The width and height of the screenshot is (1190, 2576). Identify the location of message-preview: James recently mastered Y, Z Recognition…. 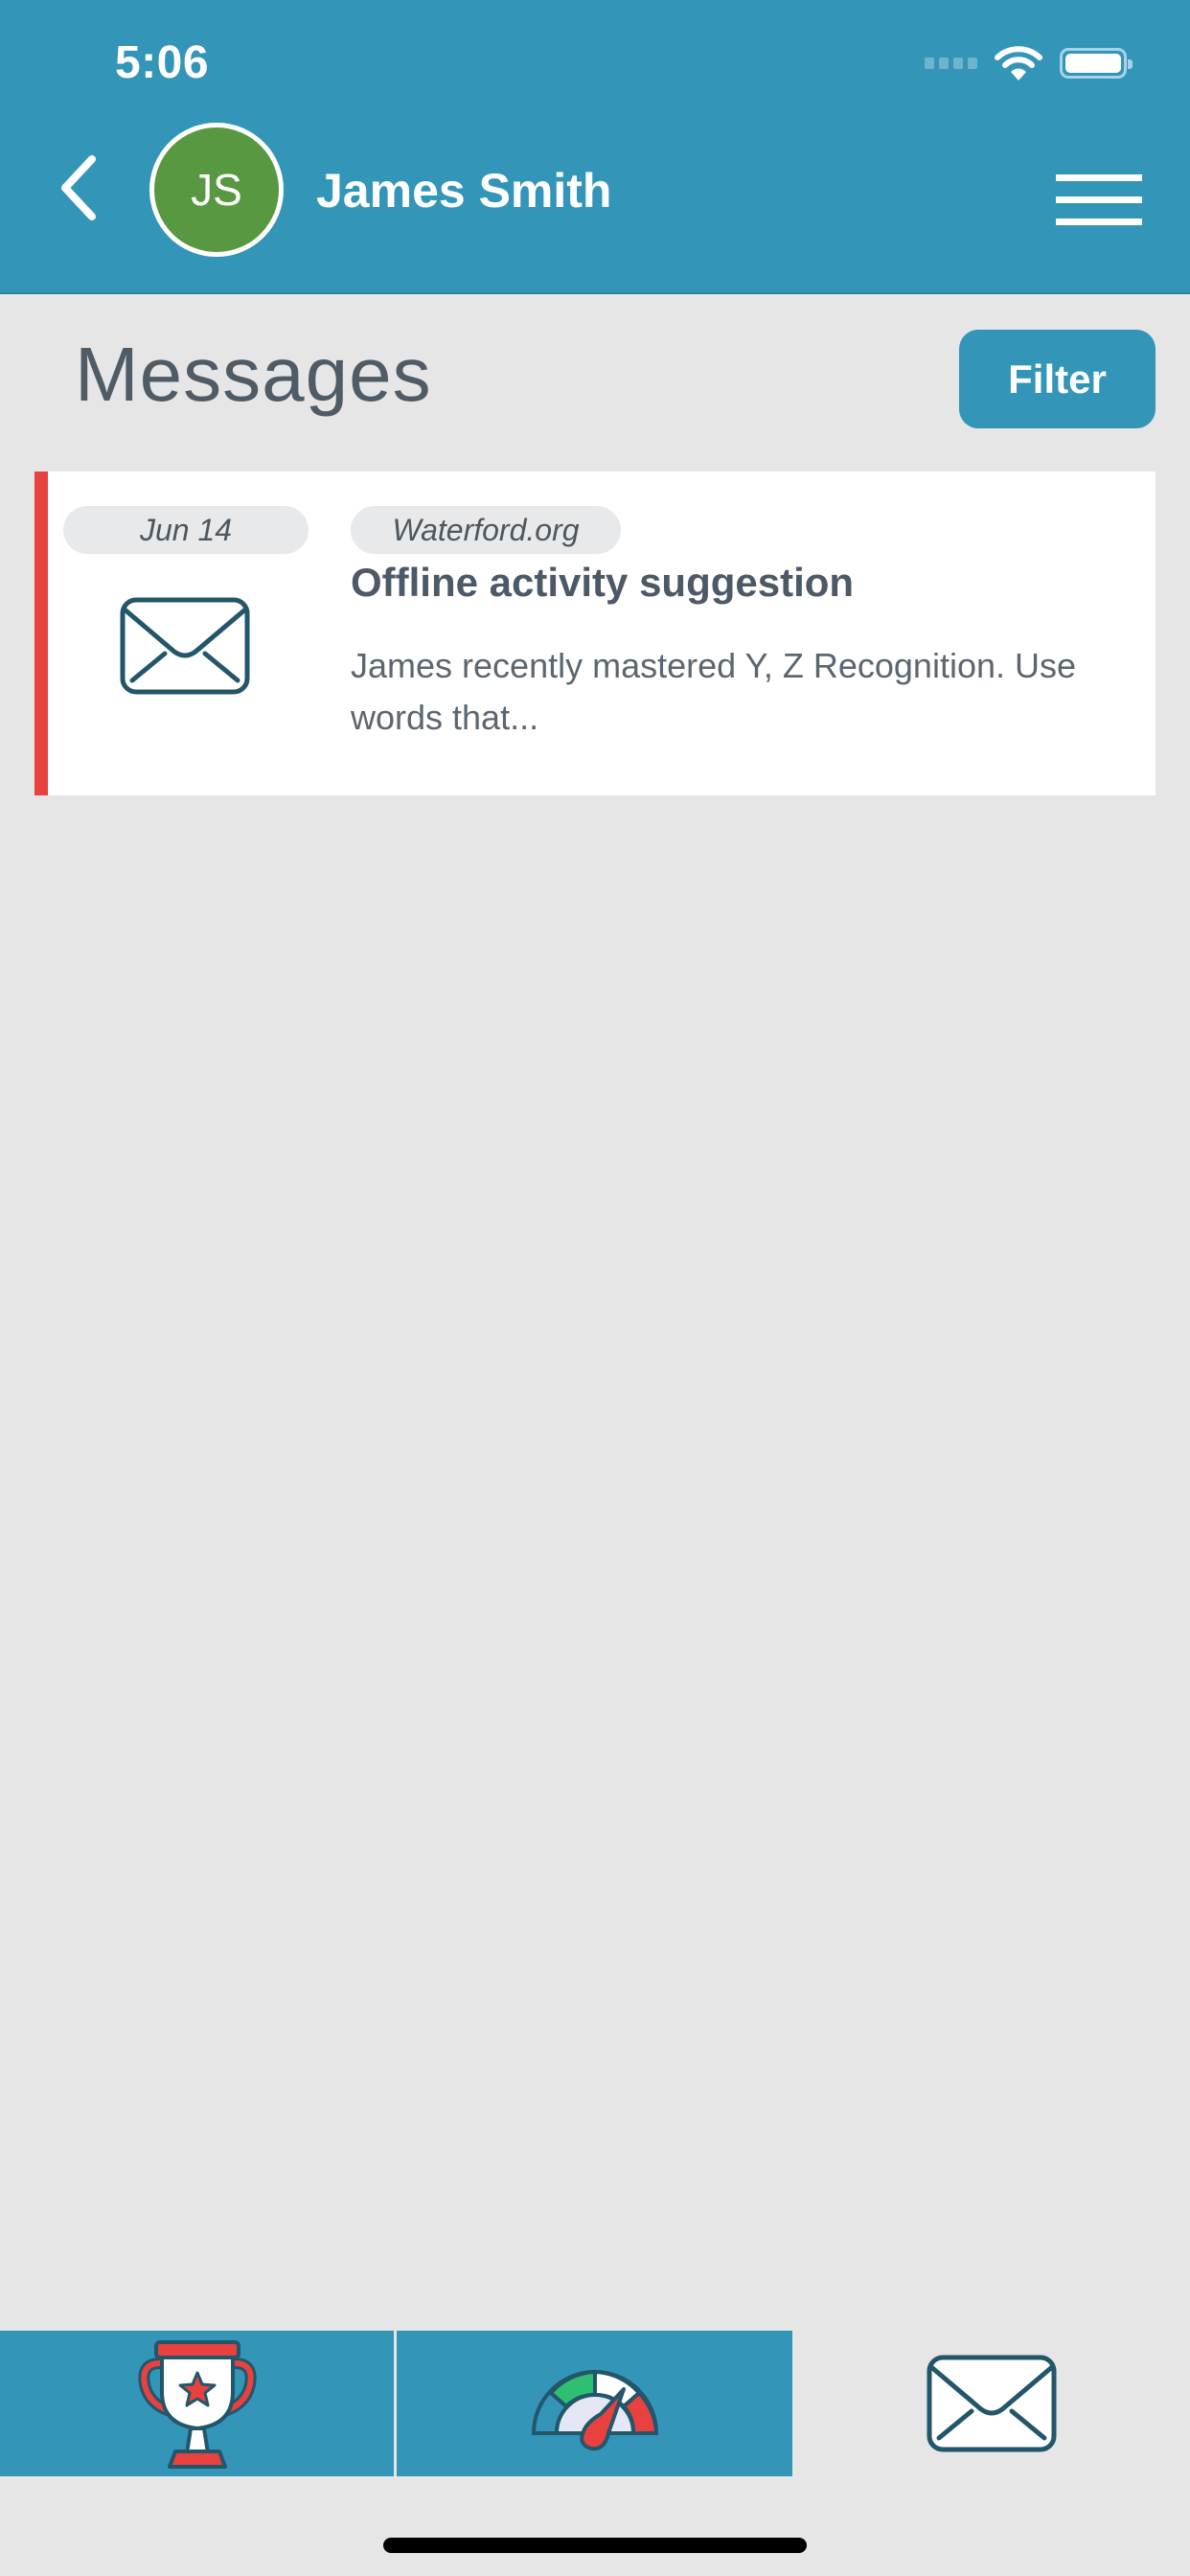
(714, 691).